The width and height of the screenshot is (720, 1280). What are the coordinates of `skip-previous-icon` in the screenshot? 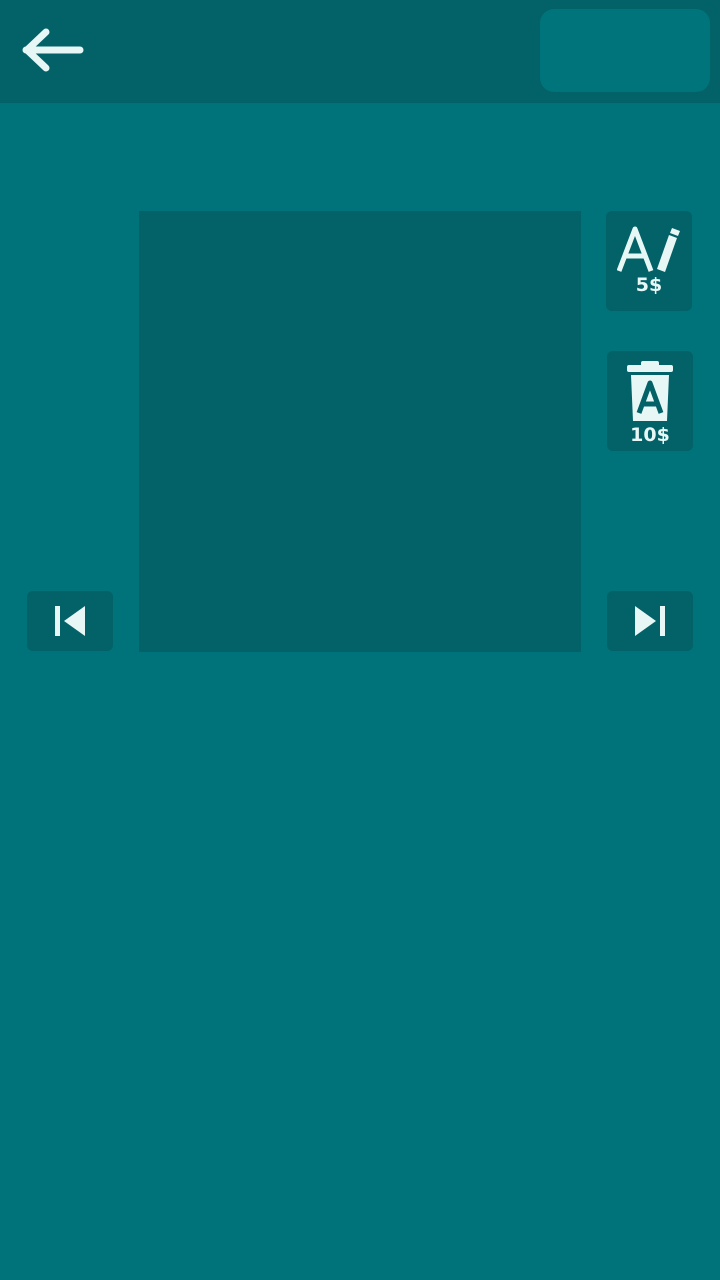 It's located at (70, 621).